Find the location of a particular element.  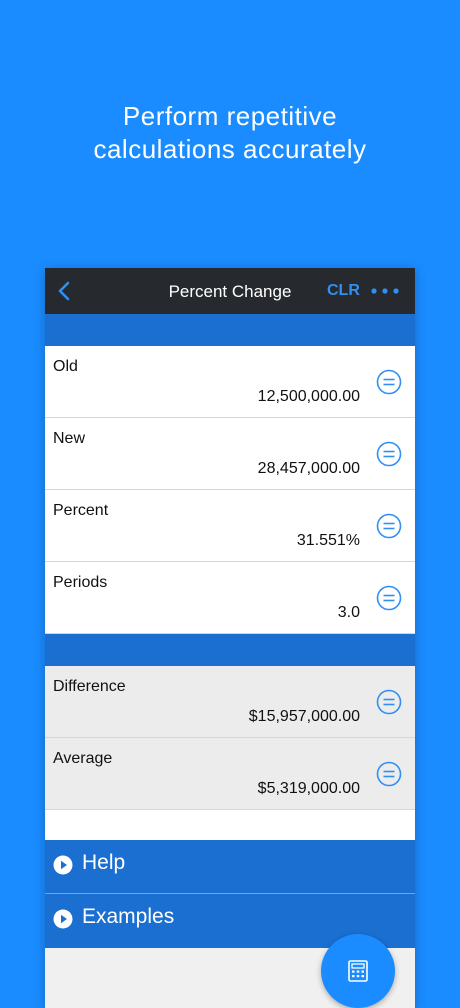

row-value: 3.0 is located at coordinates (349, 613).